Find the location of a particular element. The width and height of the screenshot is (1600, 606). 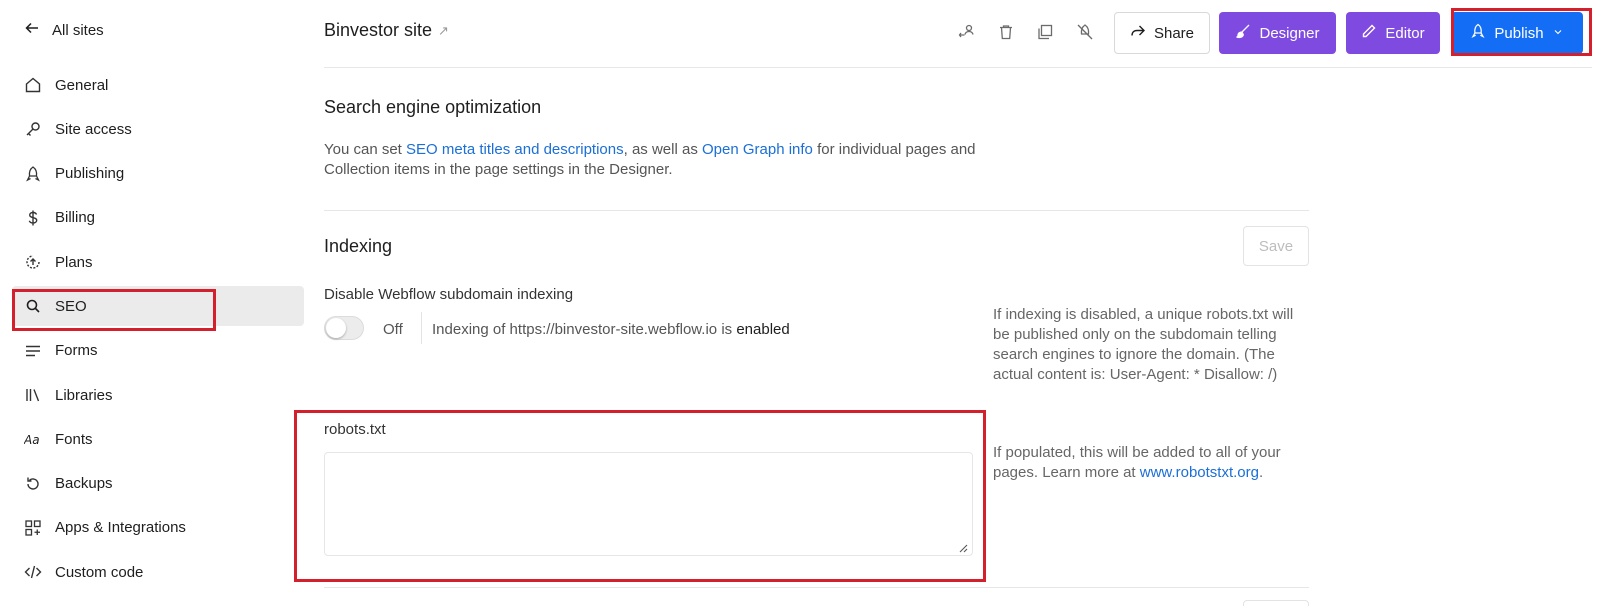

pencil-icon is located at coordinates (1369, 33).